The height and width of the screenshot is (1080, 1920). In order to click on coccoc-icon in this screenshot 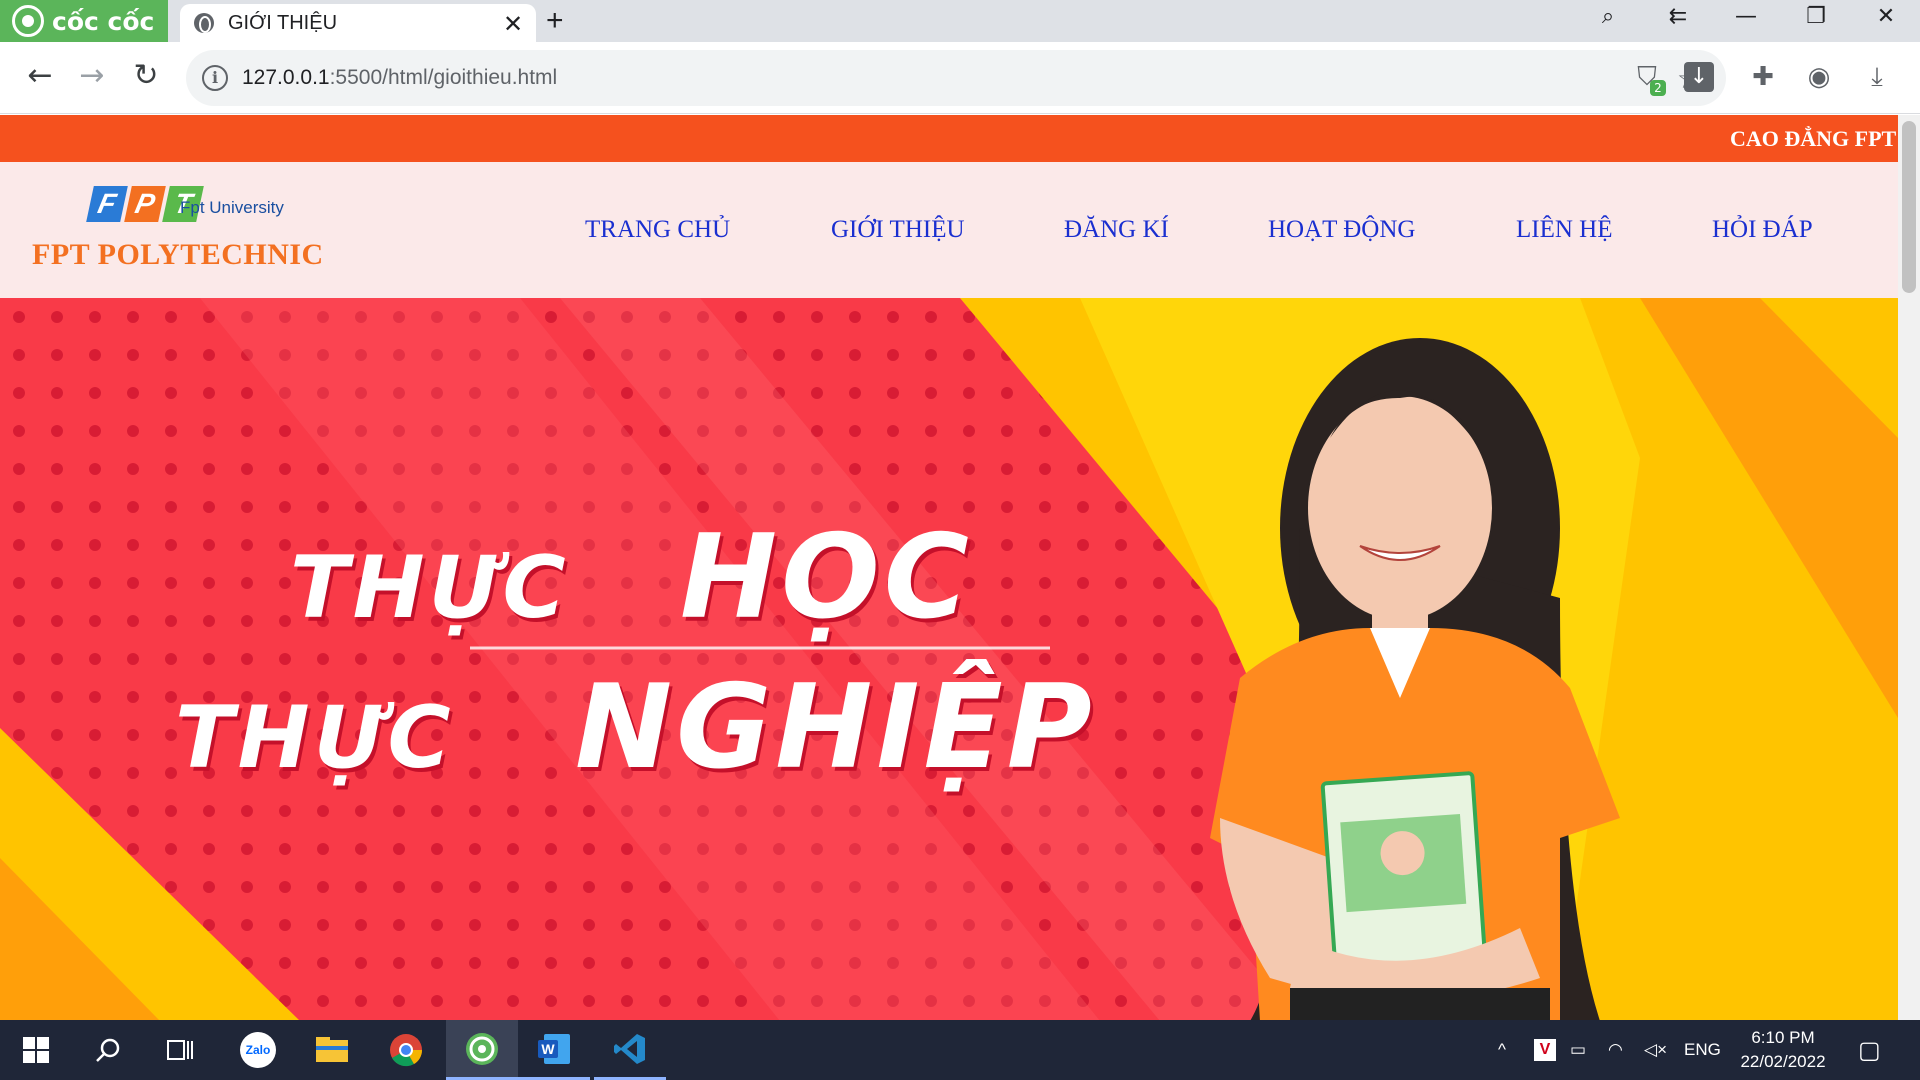, I will do `click(482, 1048)`.